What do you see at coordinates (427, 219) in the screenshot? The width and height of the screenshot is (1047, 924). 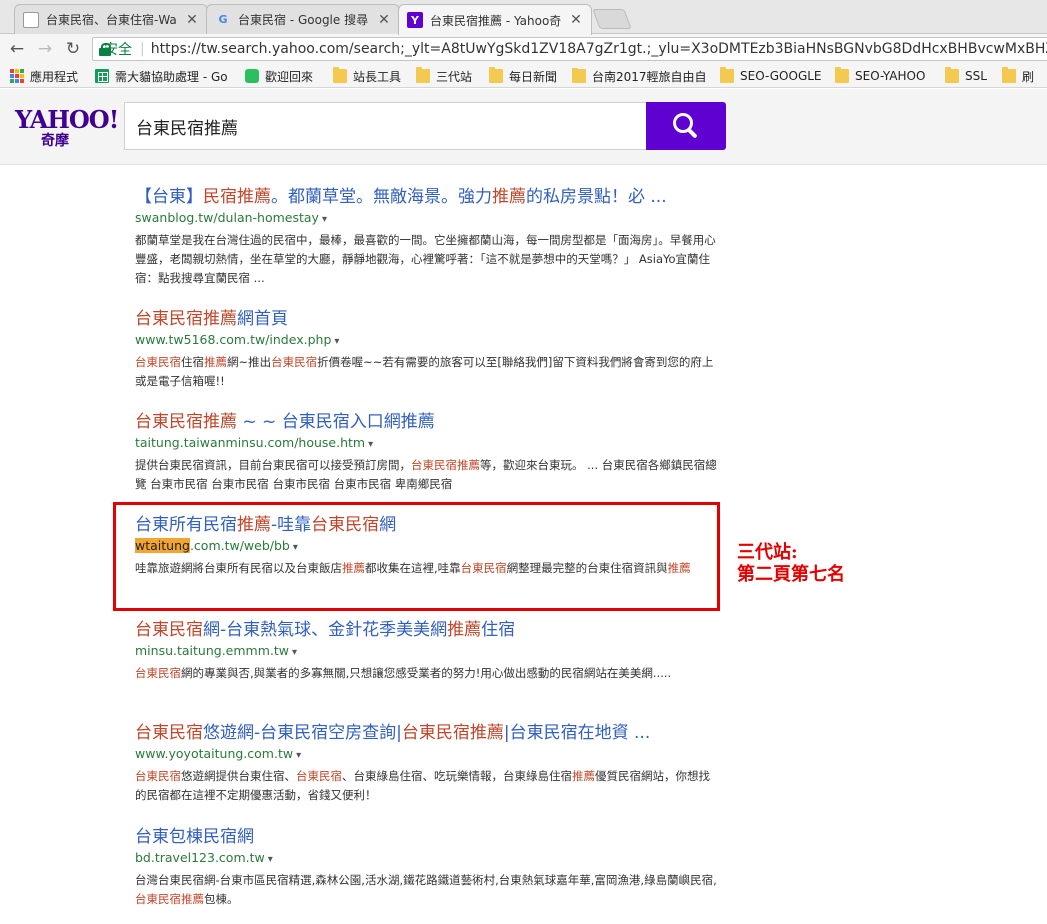 I see `result-url: swanblog.tw/dulan-homestay ▾` at bounding box center [427, 219].